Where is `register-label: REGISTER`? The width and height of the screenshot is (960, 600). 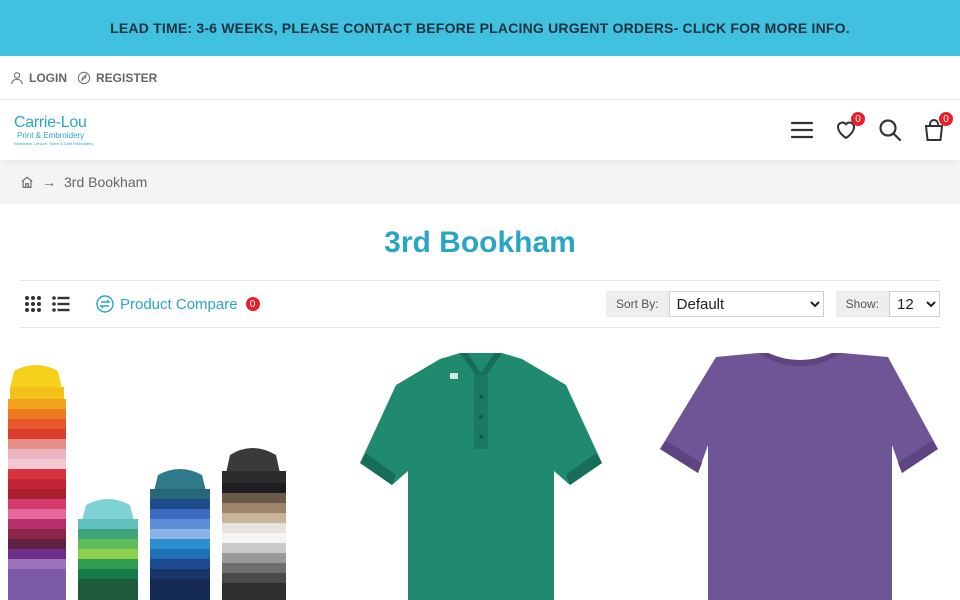
register-label: REGISTER is located at coordinates (127, 77).